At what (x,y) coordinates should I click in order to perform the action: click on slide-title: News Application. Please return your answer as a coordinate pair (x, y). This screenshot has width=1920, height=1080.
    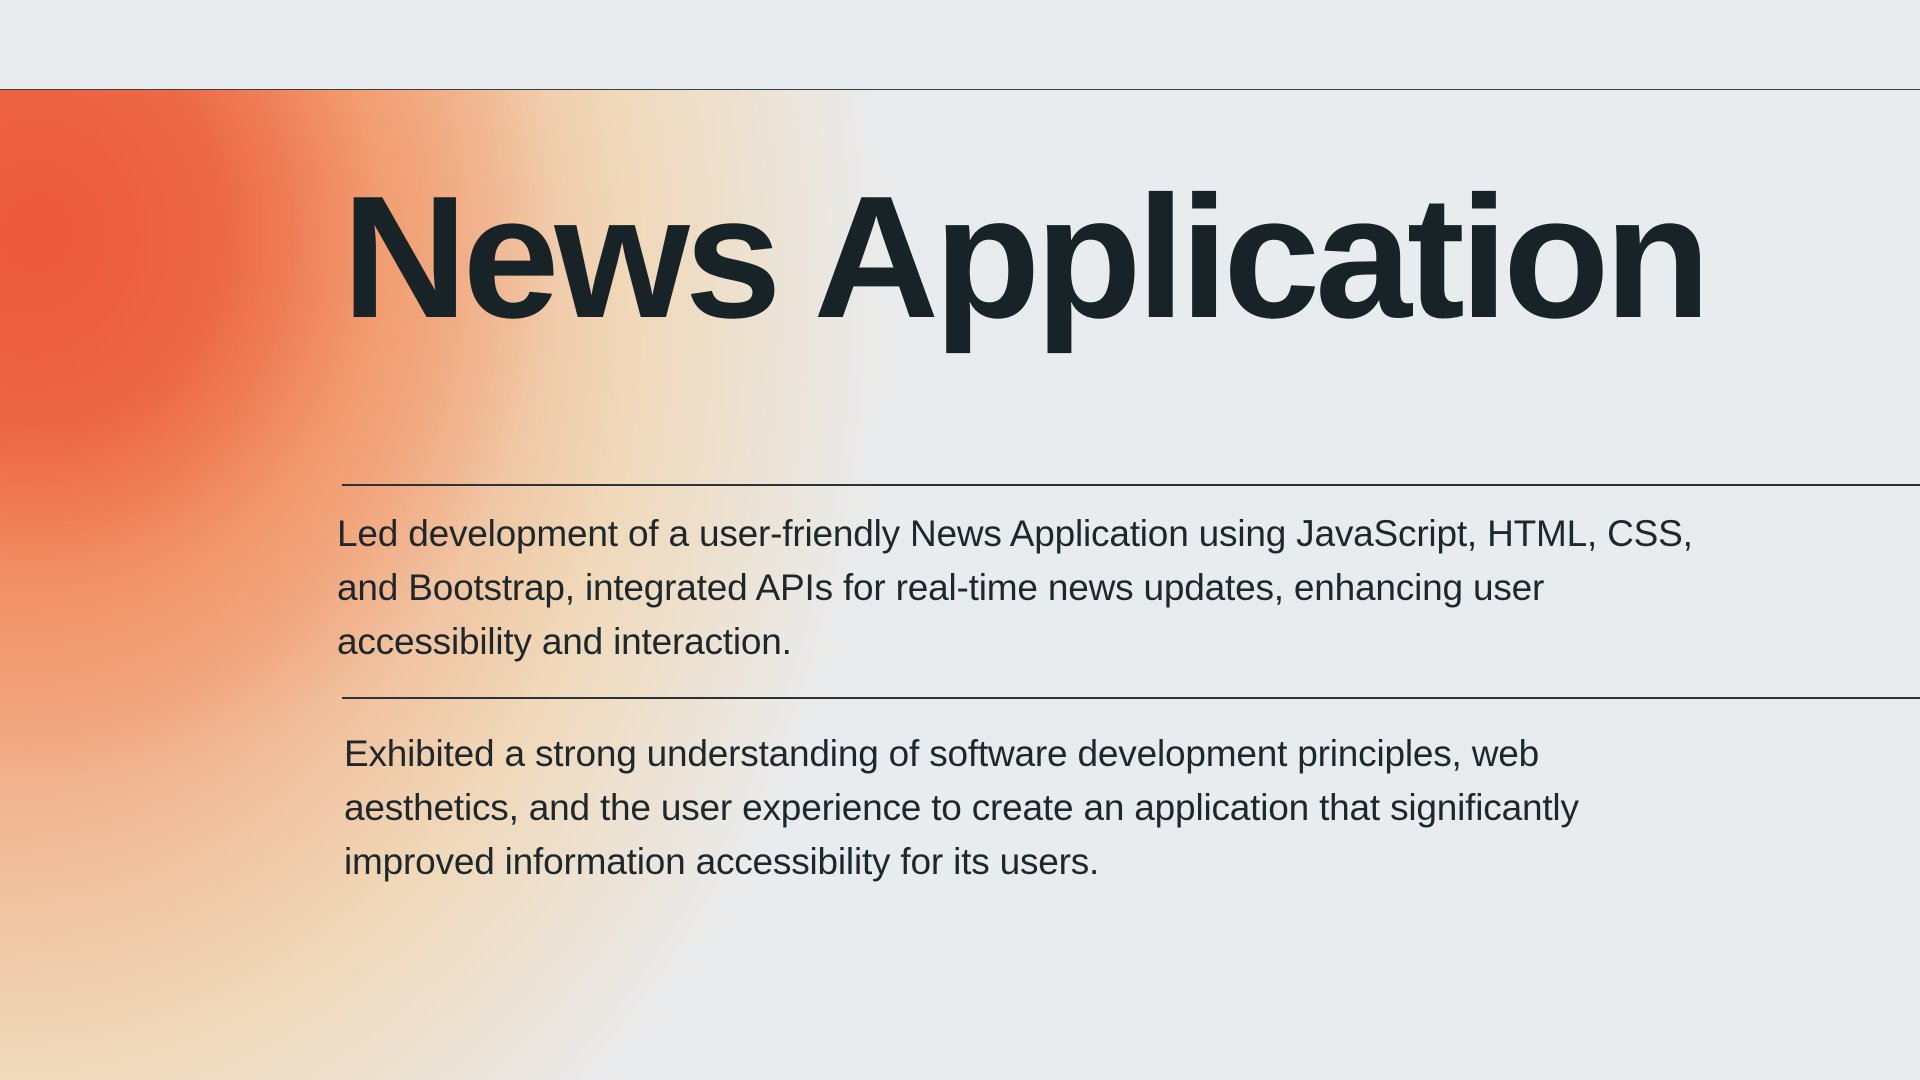
    Looking at the image, I should click on (1026, 256).